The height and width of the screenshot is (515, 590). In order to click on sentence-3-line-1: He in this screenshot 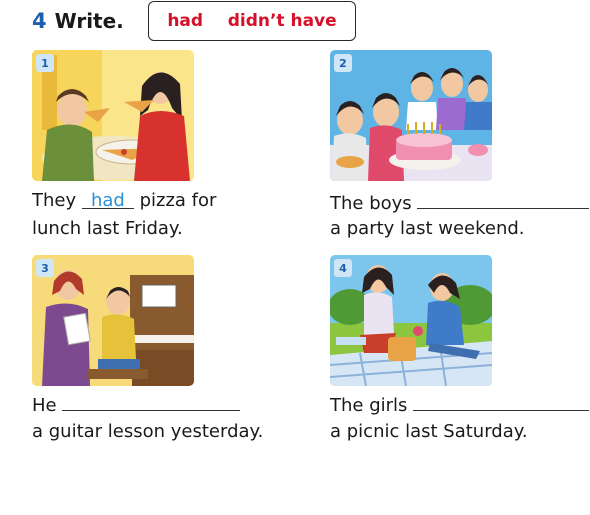, I will do `click(136, 404)`.